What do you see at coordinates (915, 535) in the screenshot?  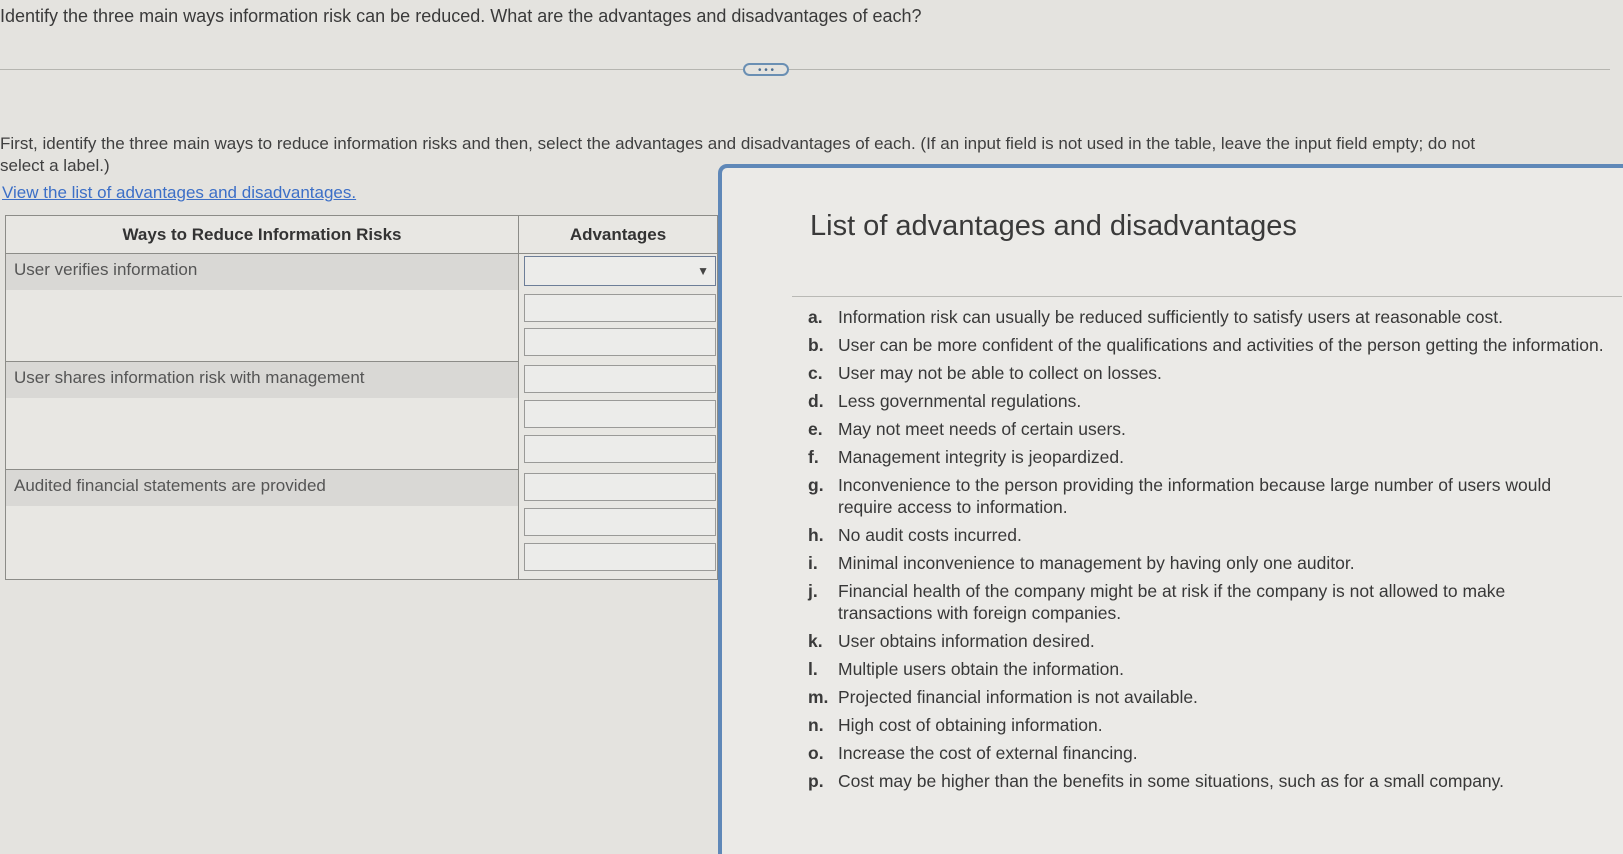 I see `list-item: h. No audit costs incurred.` at bounding box center [915, 535].